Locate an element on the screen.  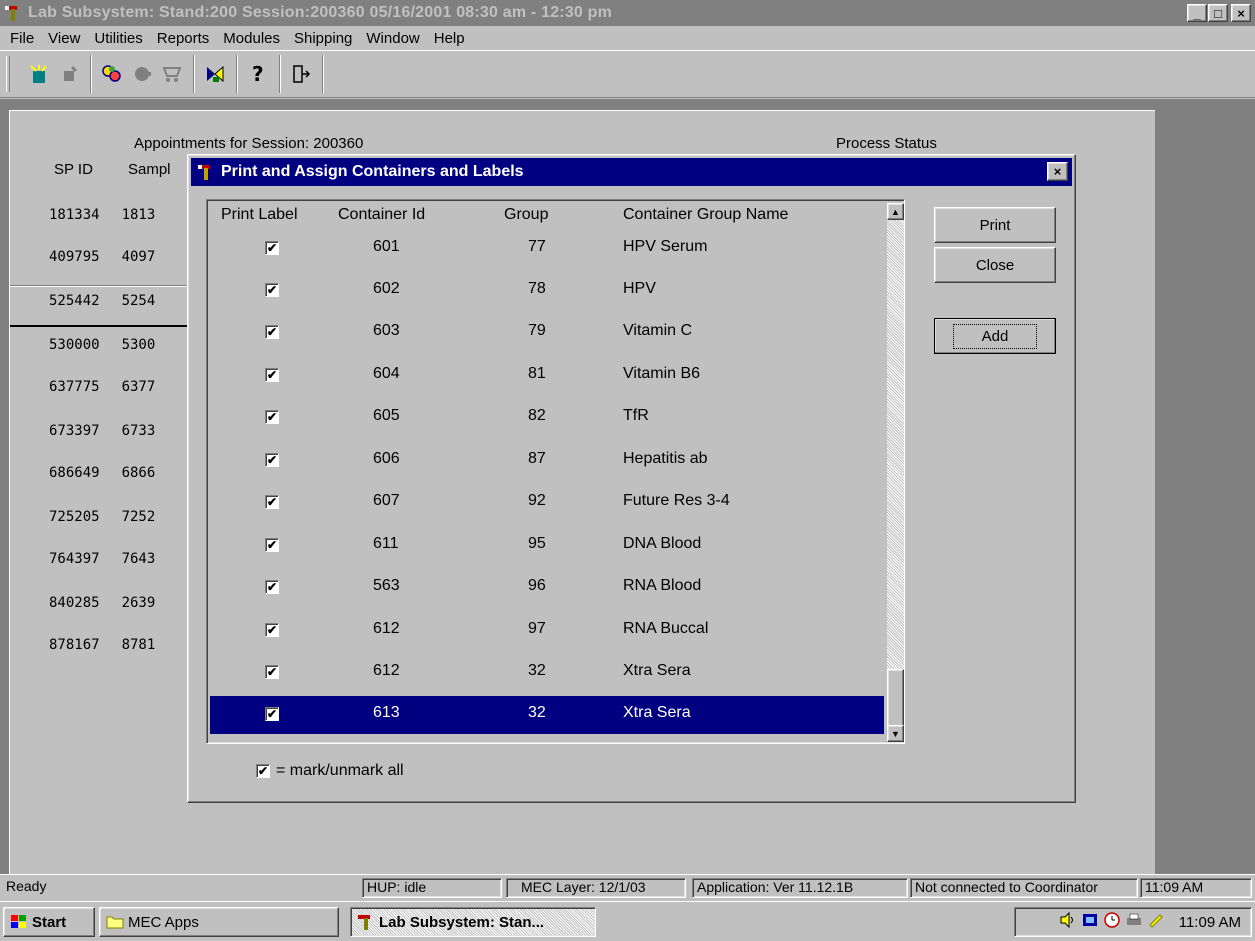
system-tray: 11:09 AM is located at coordinates (1133, 922).